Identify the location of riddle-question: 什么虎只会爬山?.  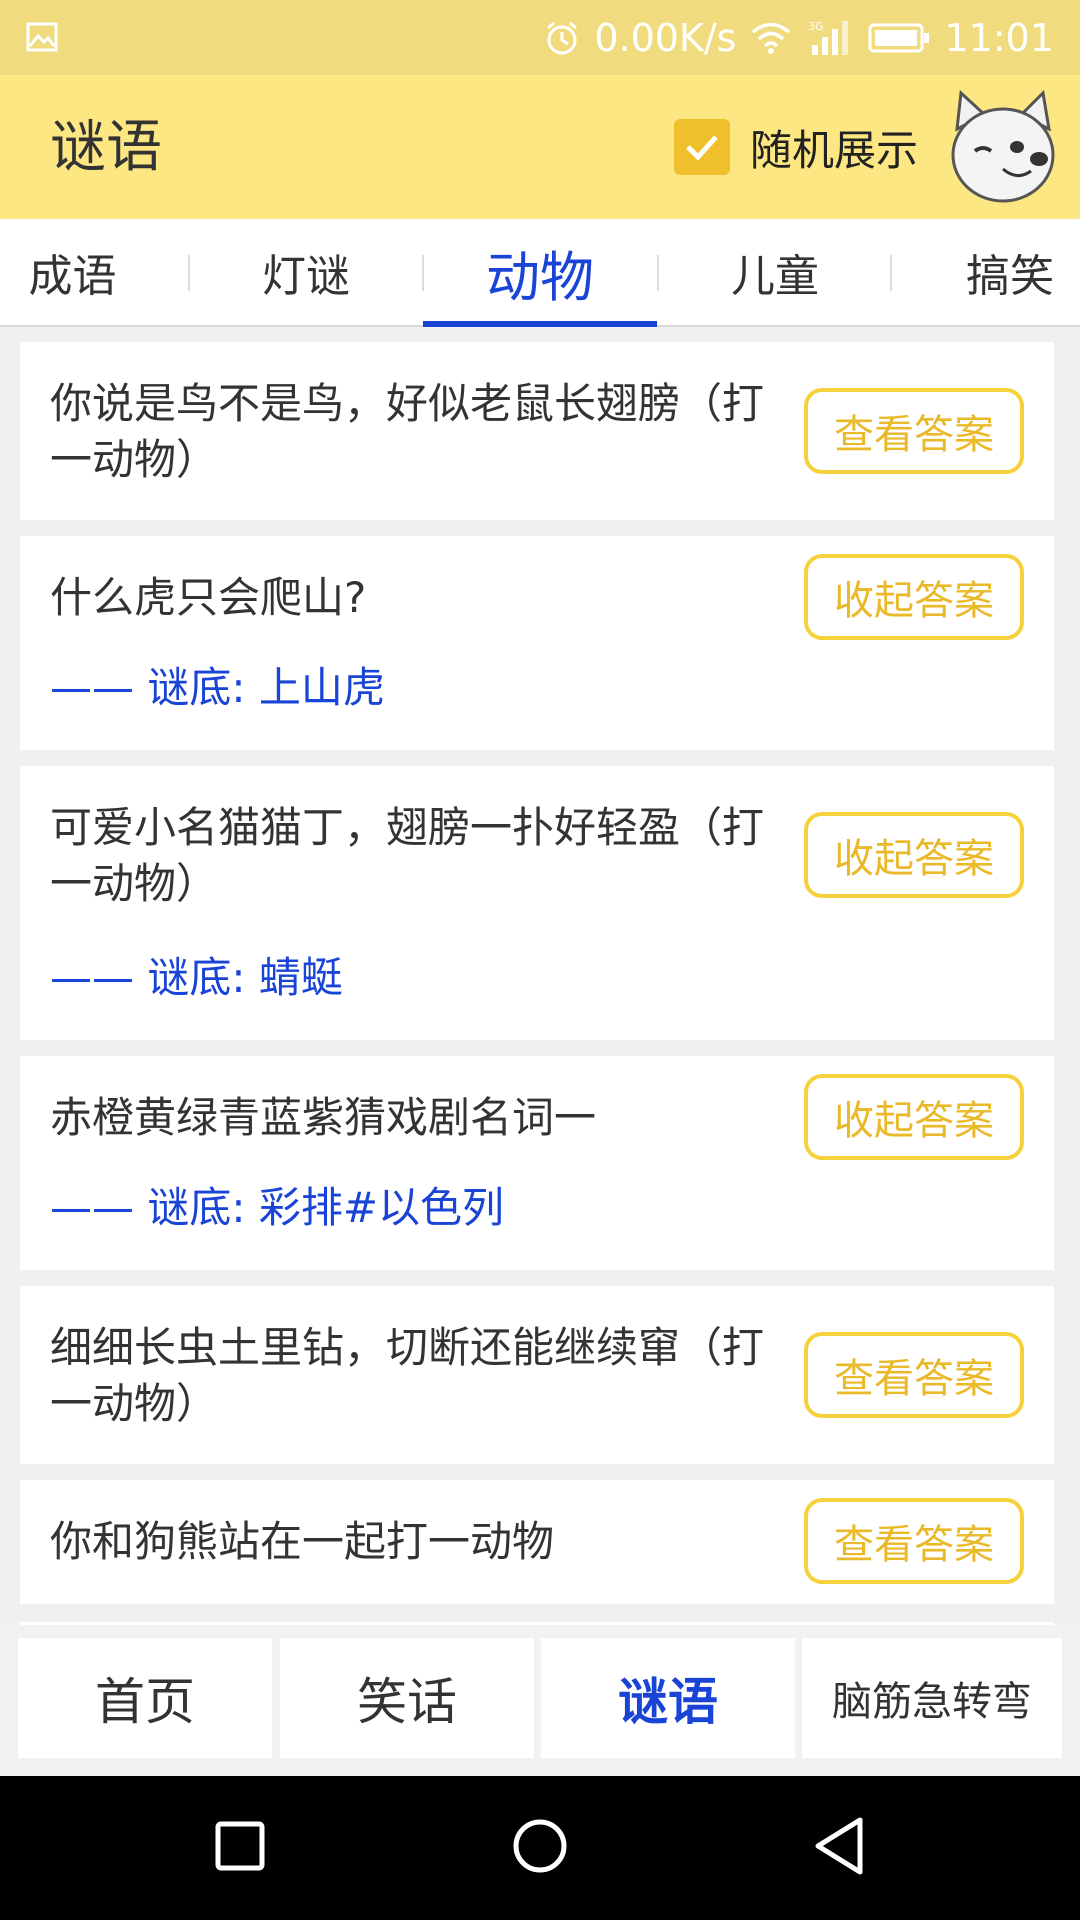
(208, 597).